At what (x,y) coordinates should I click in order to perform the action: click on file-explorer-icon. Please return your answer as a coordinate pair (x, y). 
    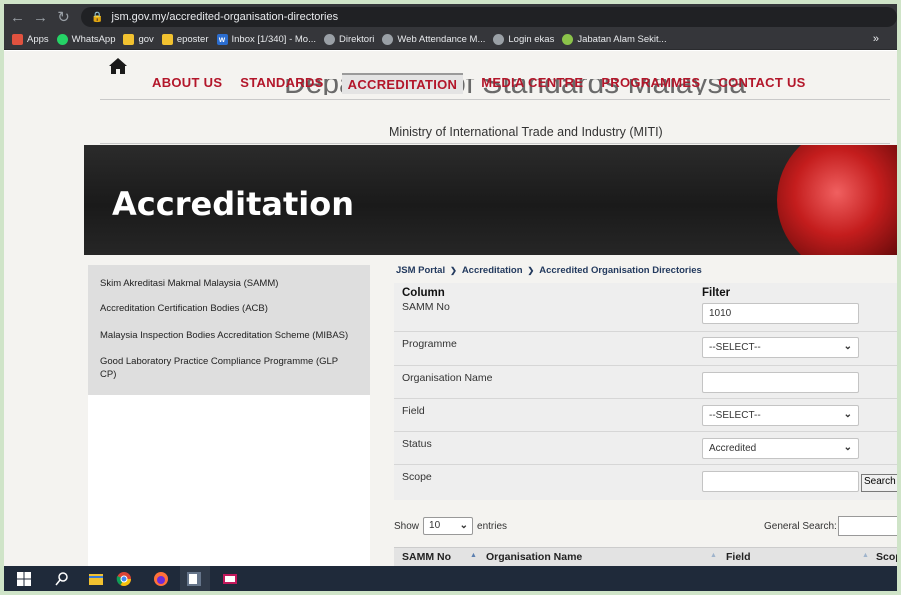
    Looking at the image, I should click on (96, 579).